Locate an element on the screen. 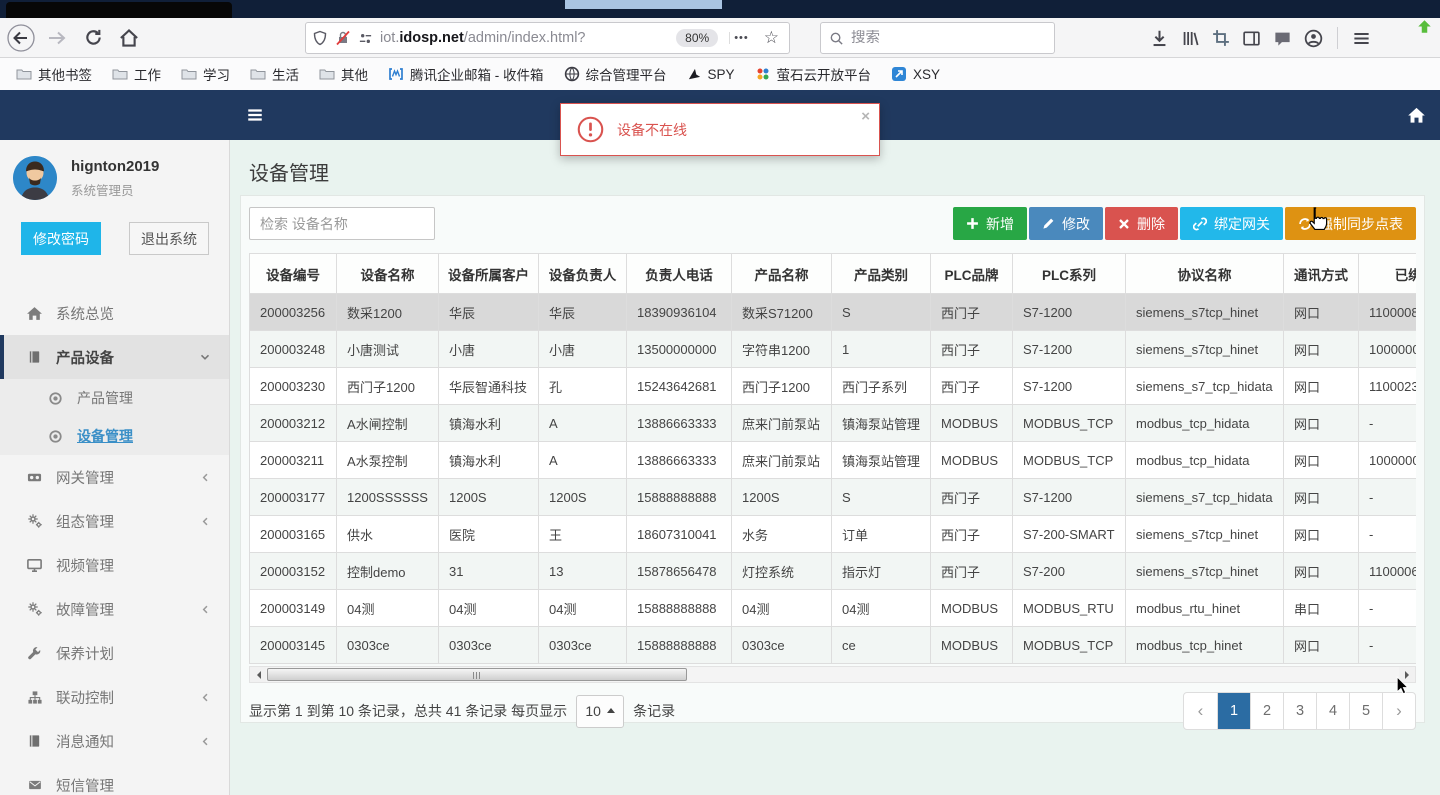  column-header: 设备编号 is located at coordinates (293, 273).